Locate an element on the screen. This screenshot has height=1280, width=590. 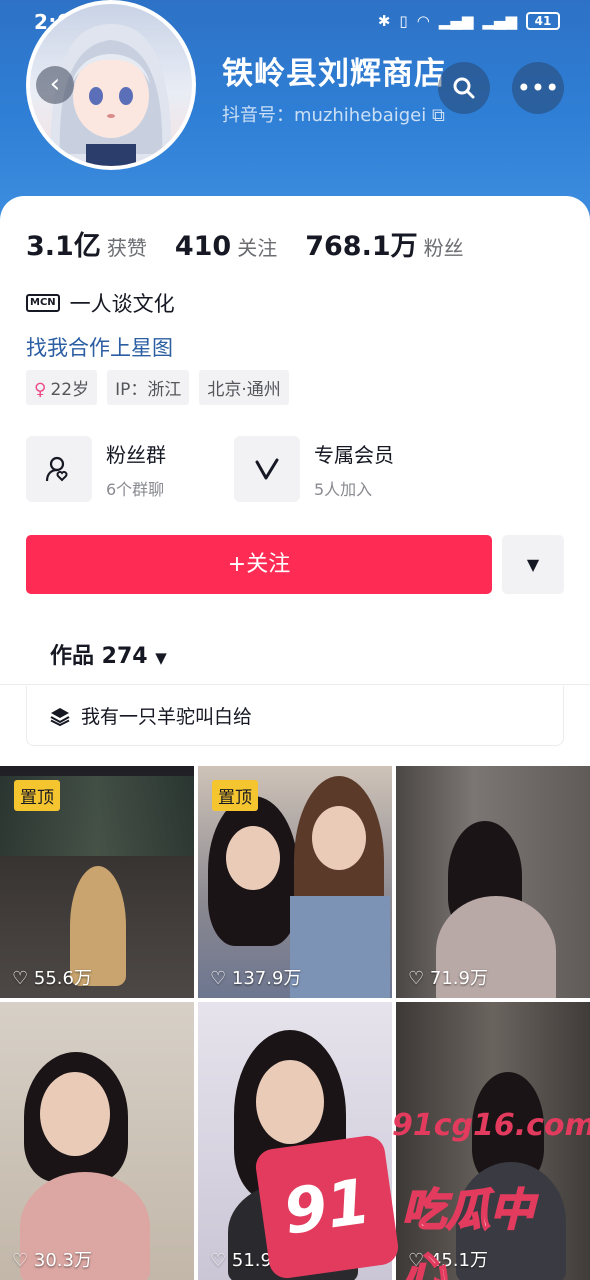
stat-likes-num: 3.1亿 is located at coordinates (63, 246).